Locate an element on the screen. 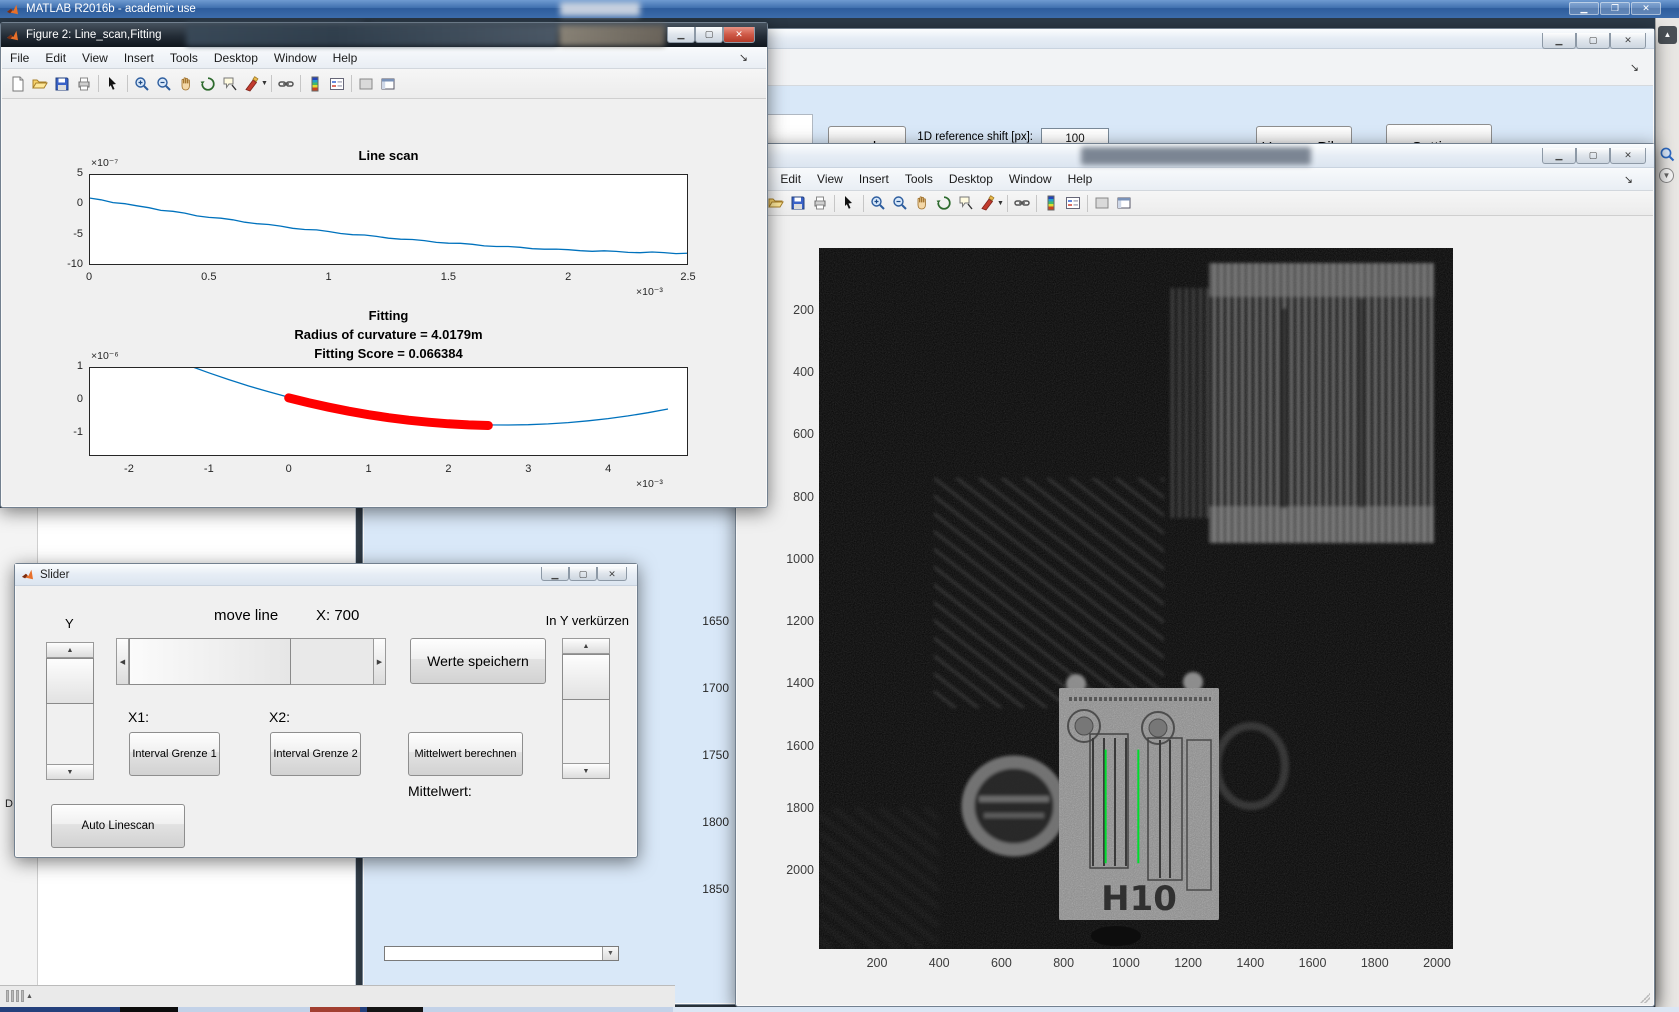 This screenshot has height=1012, width=1679. move-line-slider: ◀ ▶ is located at coordinates (251, 661).